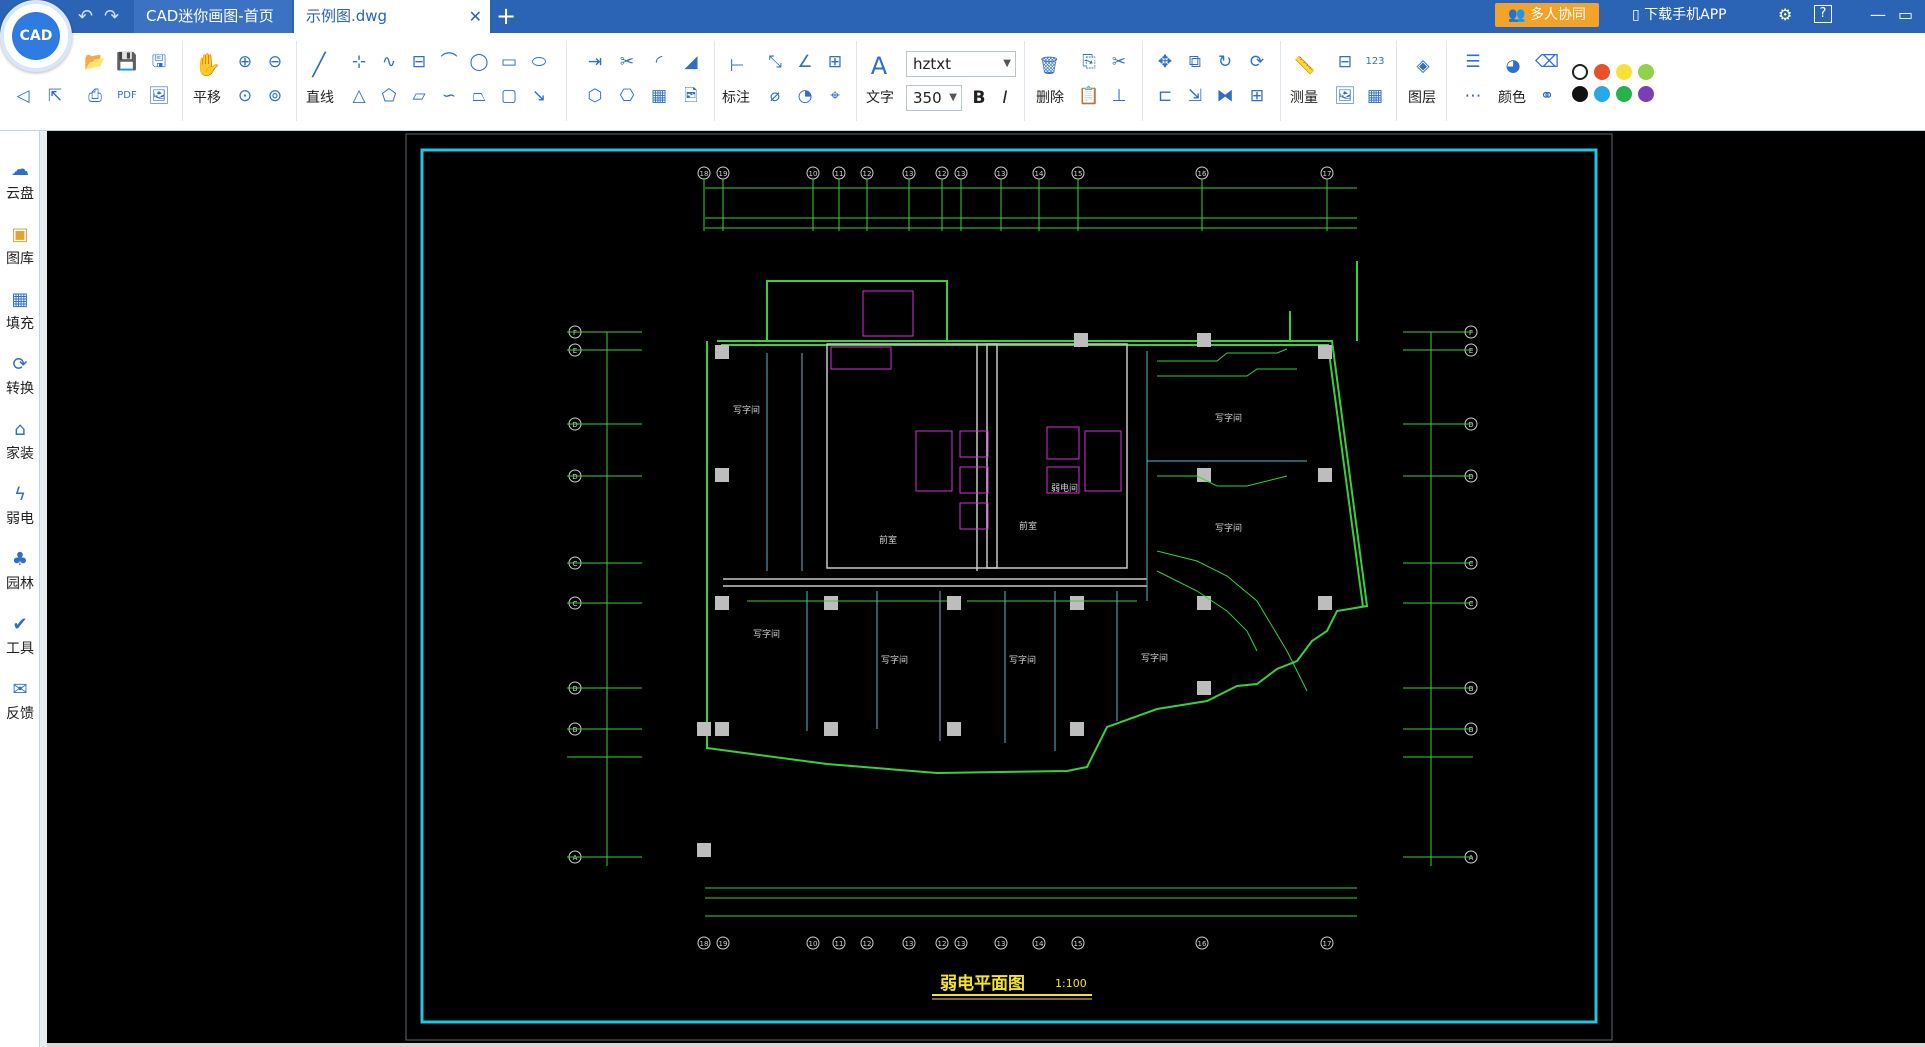  Describe the element at coordinates (20, 245) in the screenshot. I see `sidebar-item-gallery: ▣ 图库` at that location.